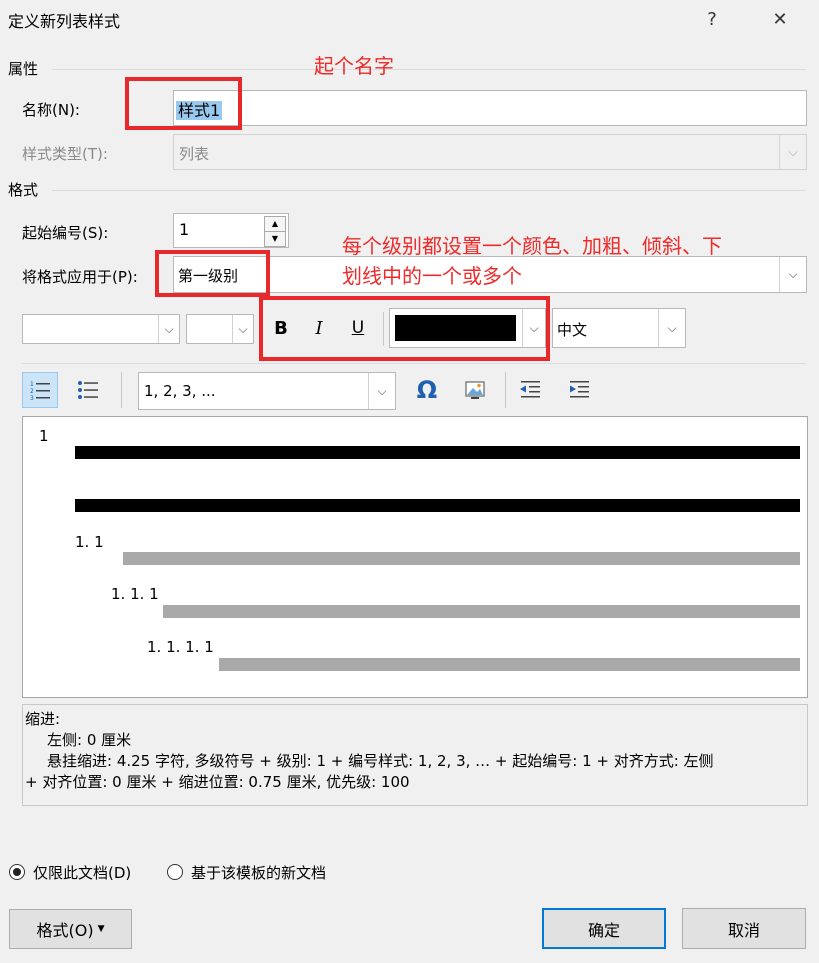 The height and width of the screenshot is (963, 819). Describe the element at coordinates (23, 69) in the screenshot. I see `properties-section-title: 属性` at that location.